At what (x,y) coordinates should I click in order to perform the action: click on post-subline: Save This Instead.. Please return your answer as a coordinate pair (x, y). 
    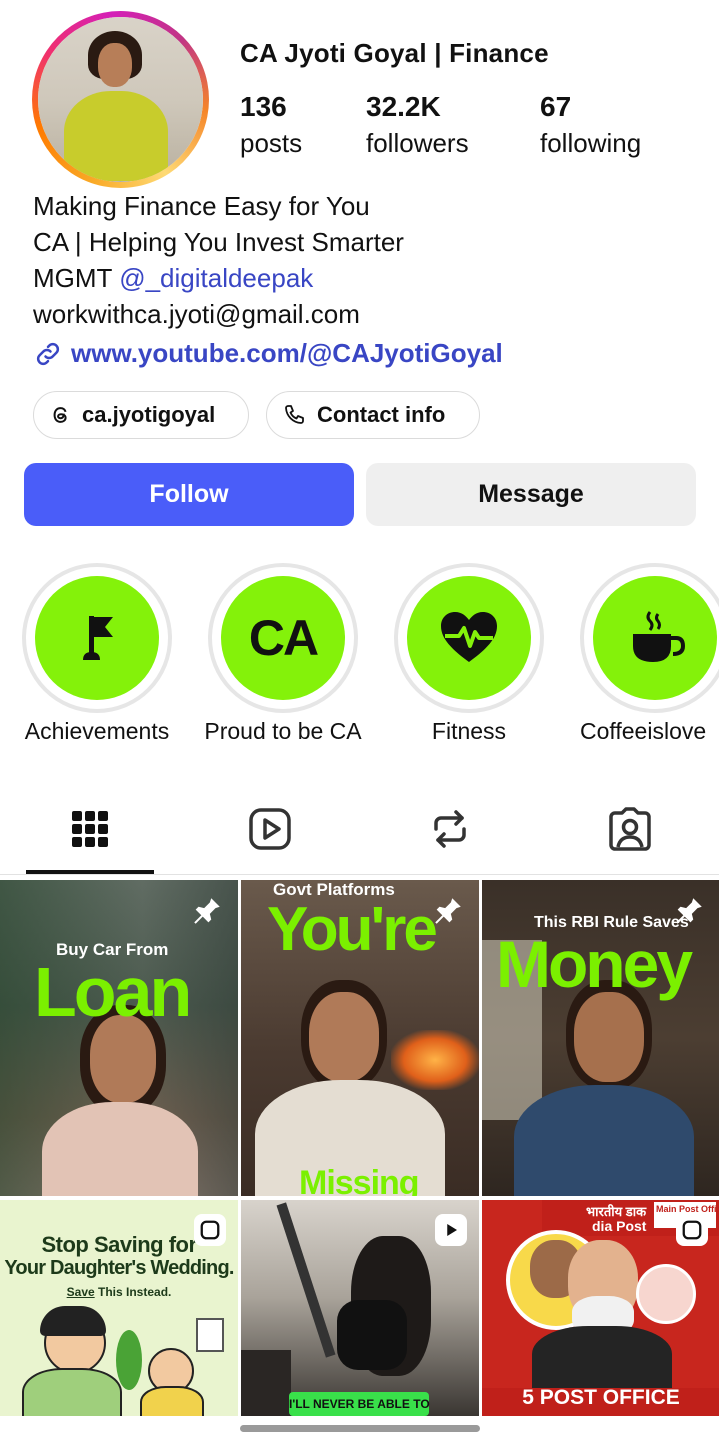
    Looking at the image, I should click on (119, 1292).